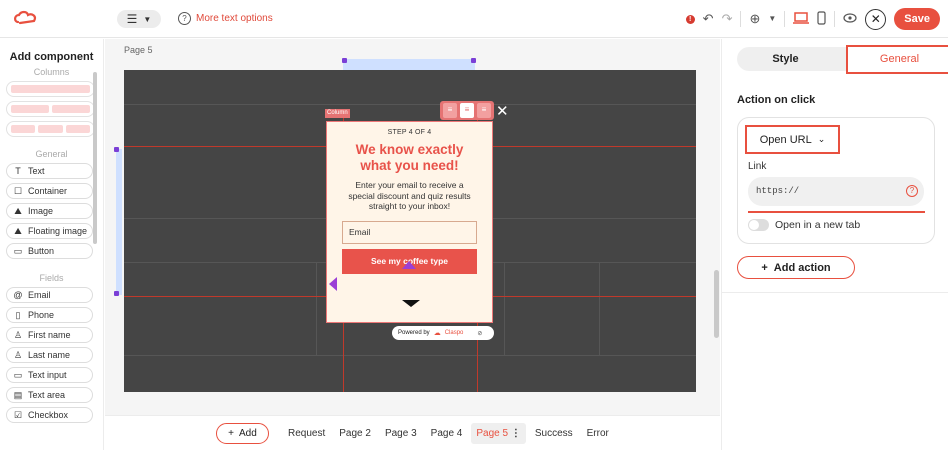  Describe the element at coordinates (18, 171) in the screenshot. I see `text-icon: T` at that location.